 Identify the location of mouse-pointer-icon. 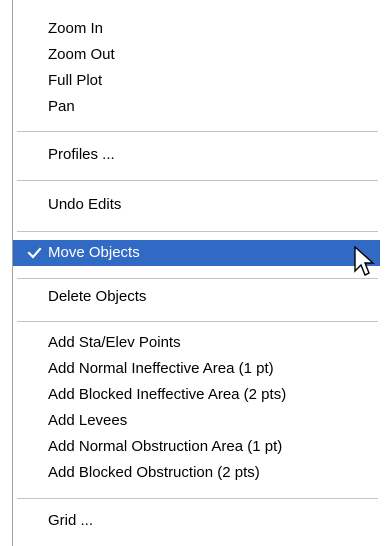
(364, 260).